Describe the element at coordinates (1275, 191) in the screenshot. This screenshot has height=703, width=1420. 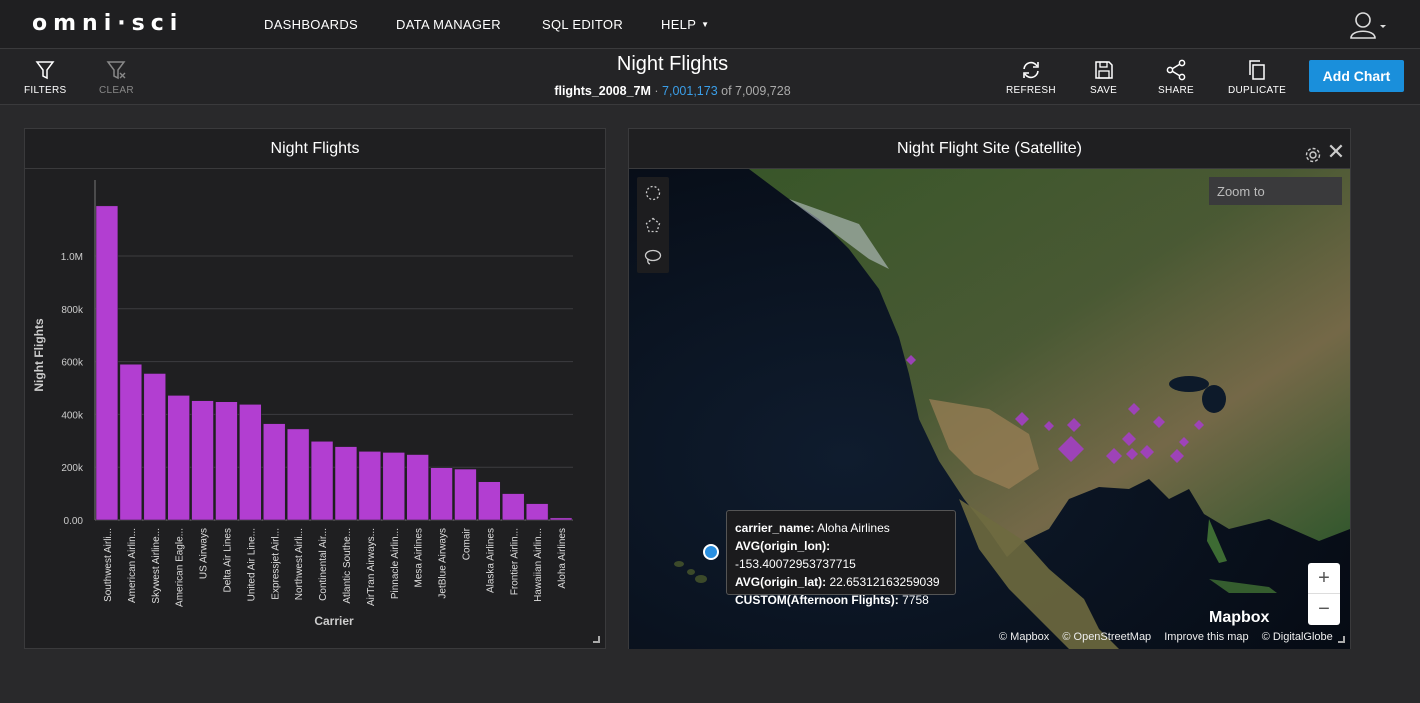
I see `zoom-to-input` at that location.